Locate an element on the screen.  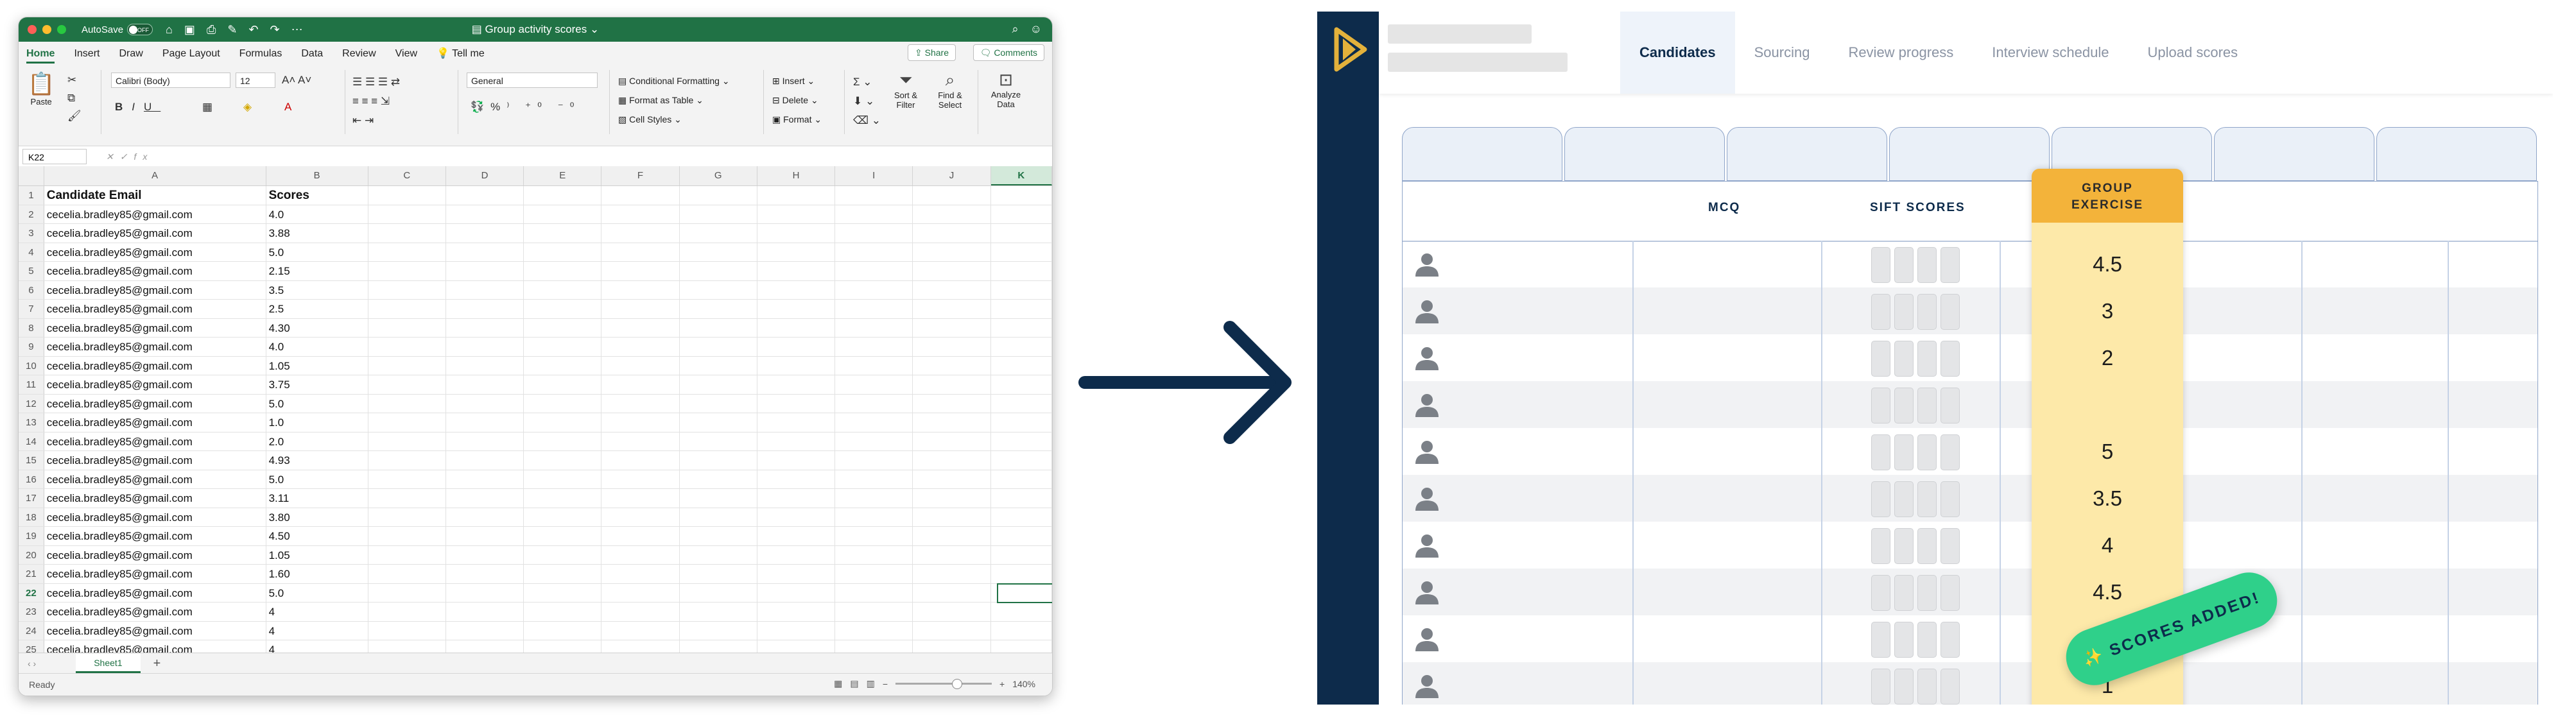
cell-a18: cecelia.bradley85@gmail.com is located at coordinates (155, 517).